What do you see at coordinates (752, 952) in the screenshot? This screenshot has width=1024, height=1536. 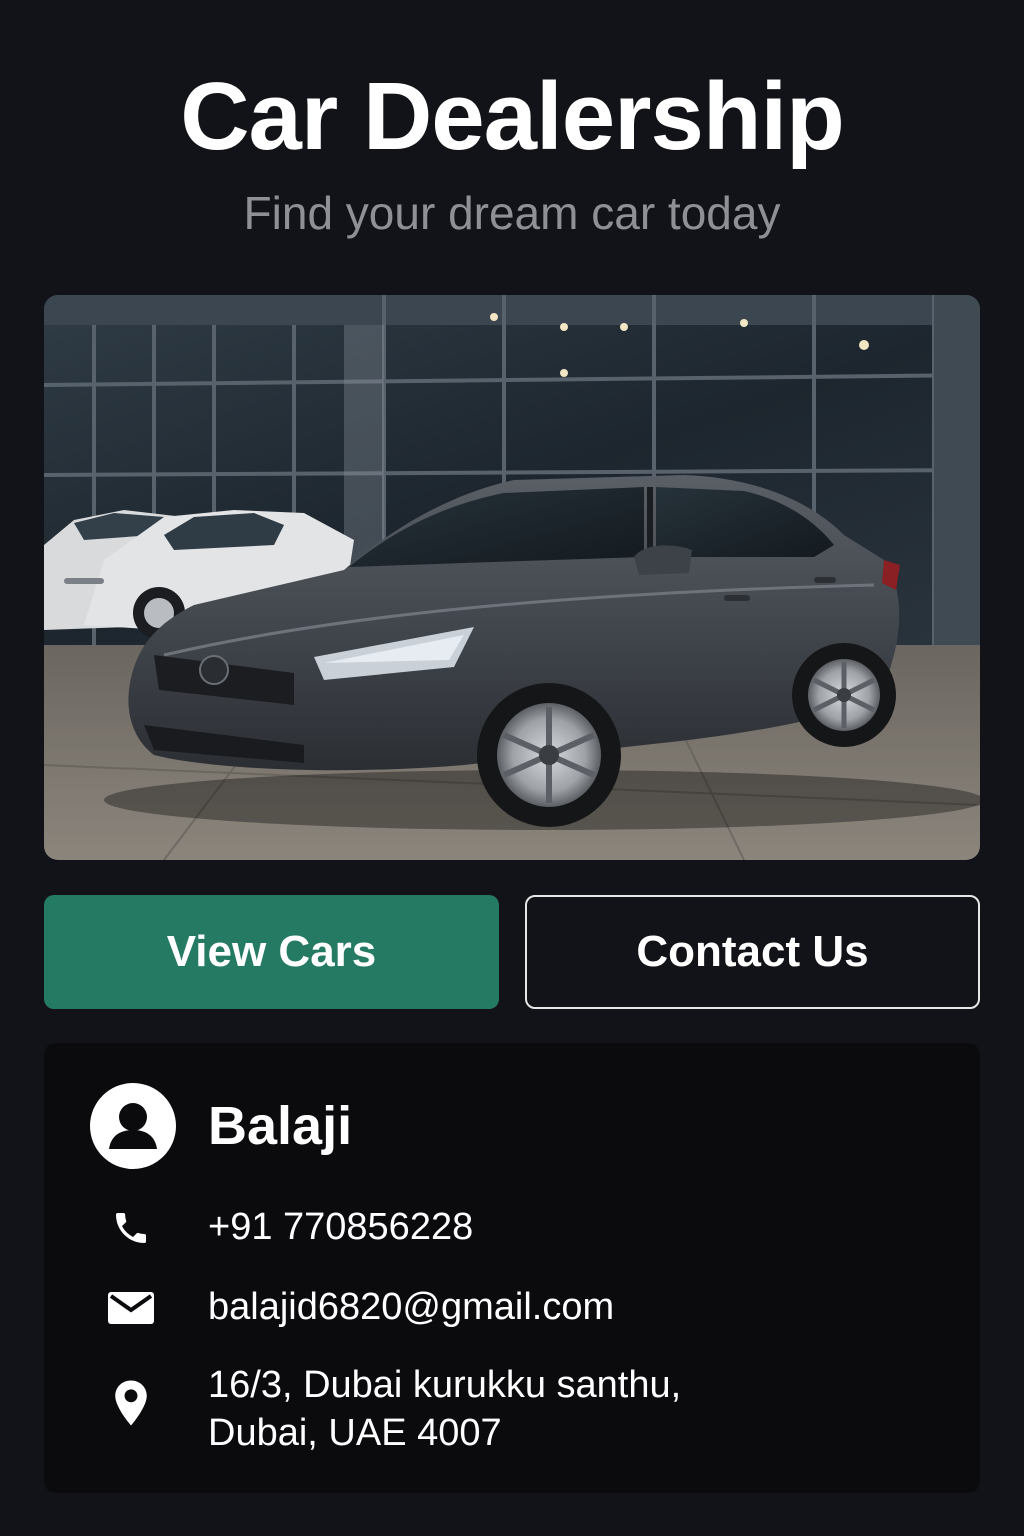 I see `contact-us-button: Contact Us` at bounding box center [752, 952].